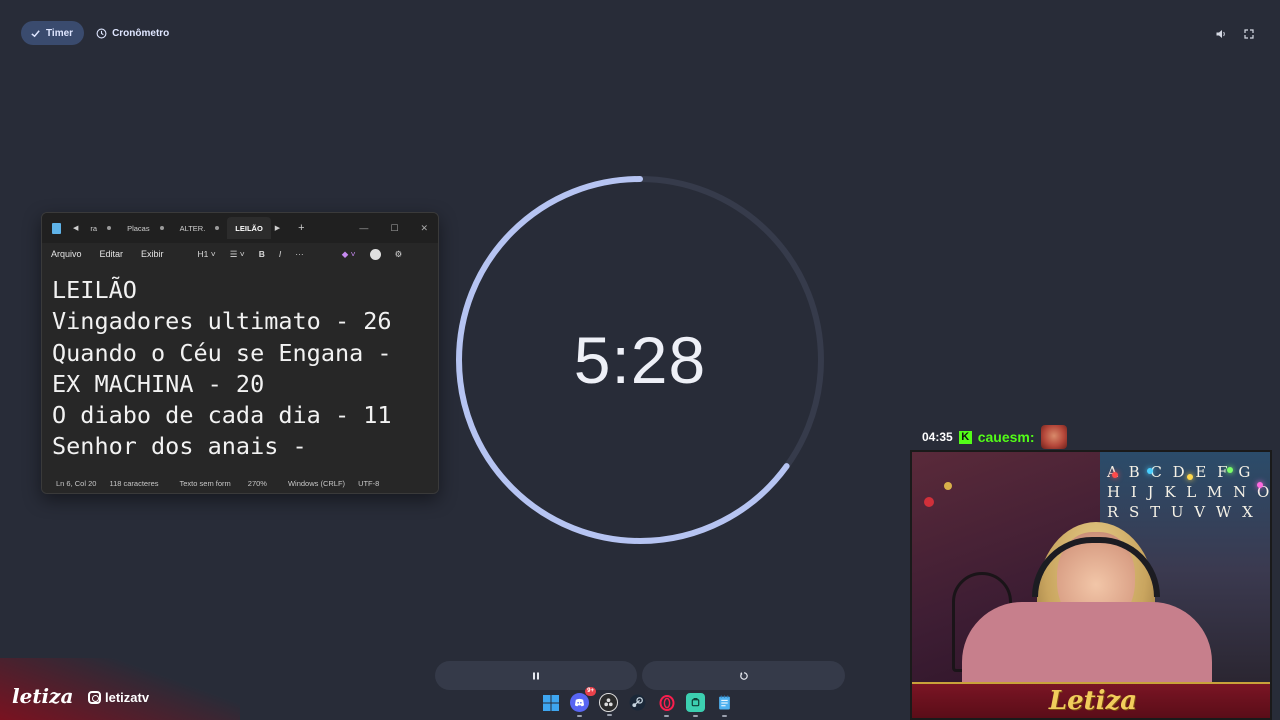 The image size is (1280, 720). I want to click on notepad-tab-active: LEILÃO, so click(249, 228).